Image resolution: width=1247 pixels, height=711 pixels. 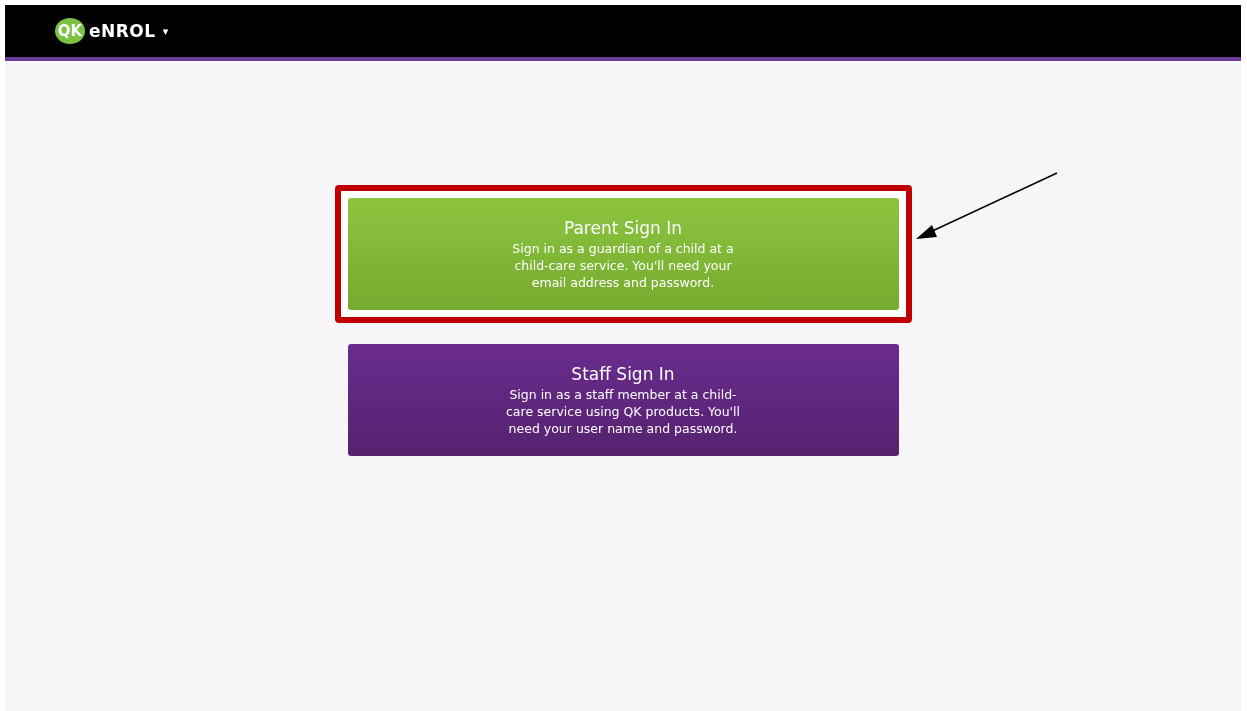 What do you see at coordinates (165, 31) in the screenshot?
I see `caret-icon: ▾` at bounding box center [165, 31].